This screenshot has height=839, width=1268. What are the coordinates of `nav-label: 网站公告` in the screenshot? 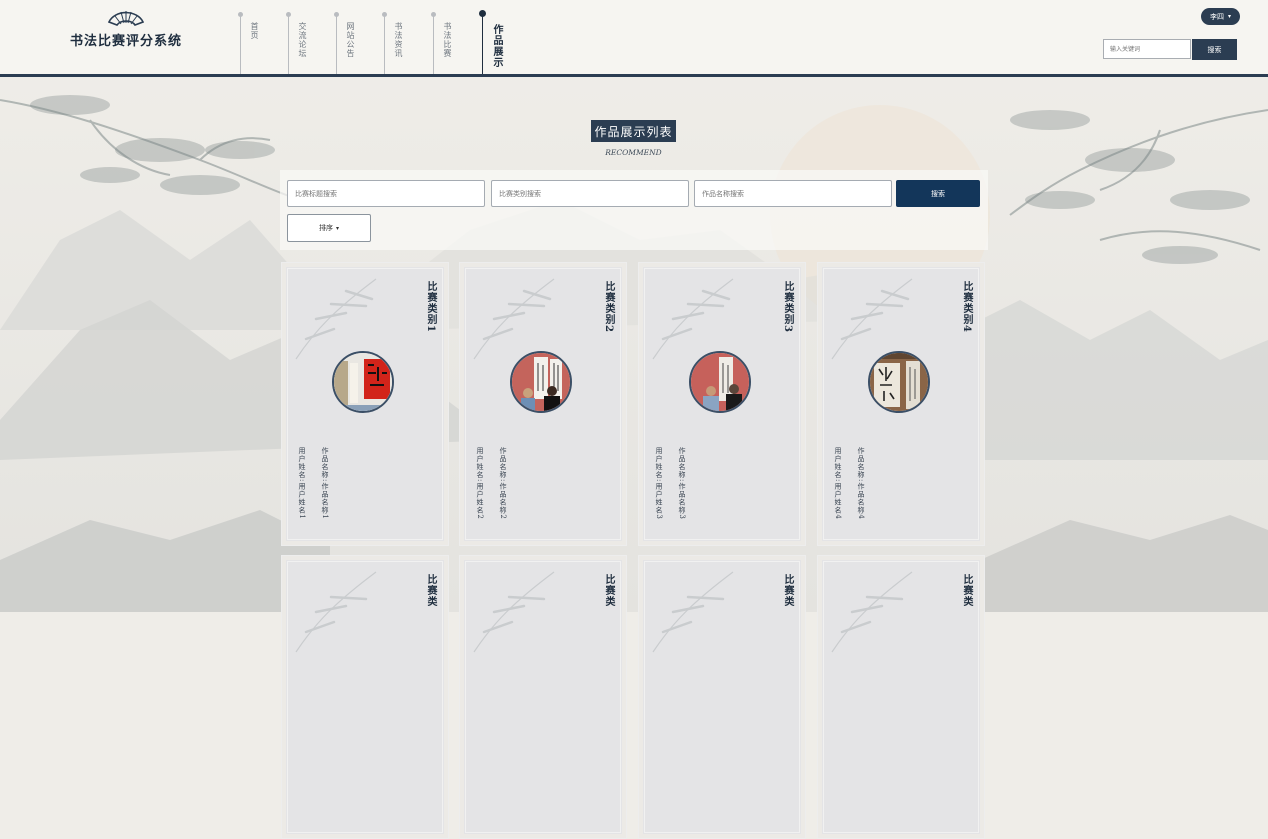 It's located at (350, 40).